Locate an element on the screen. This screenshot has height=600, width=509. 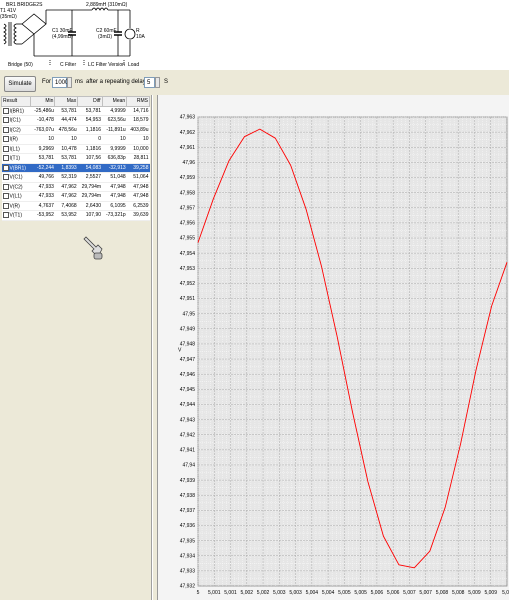
result-row: V(C1) 49,766 52,319 2,5527 51,048 51,064 is located at coordinates (75, 177).